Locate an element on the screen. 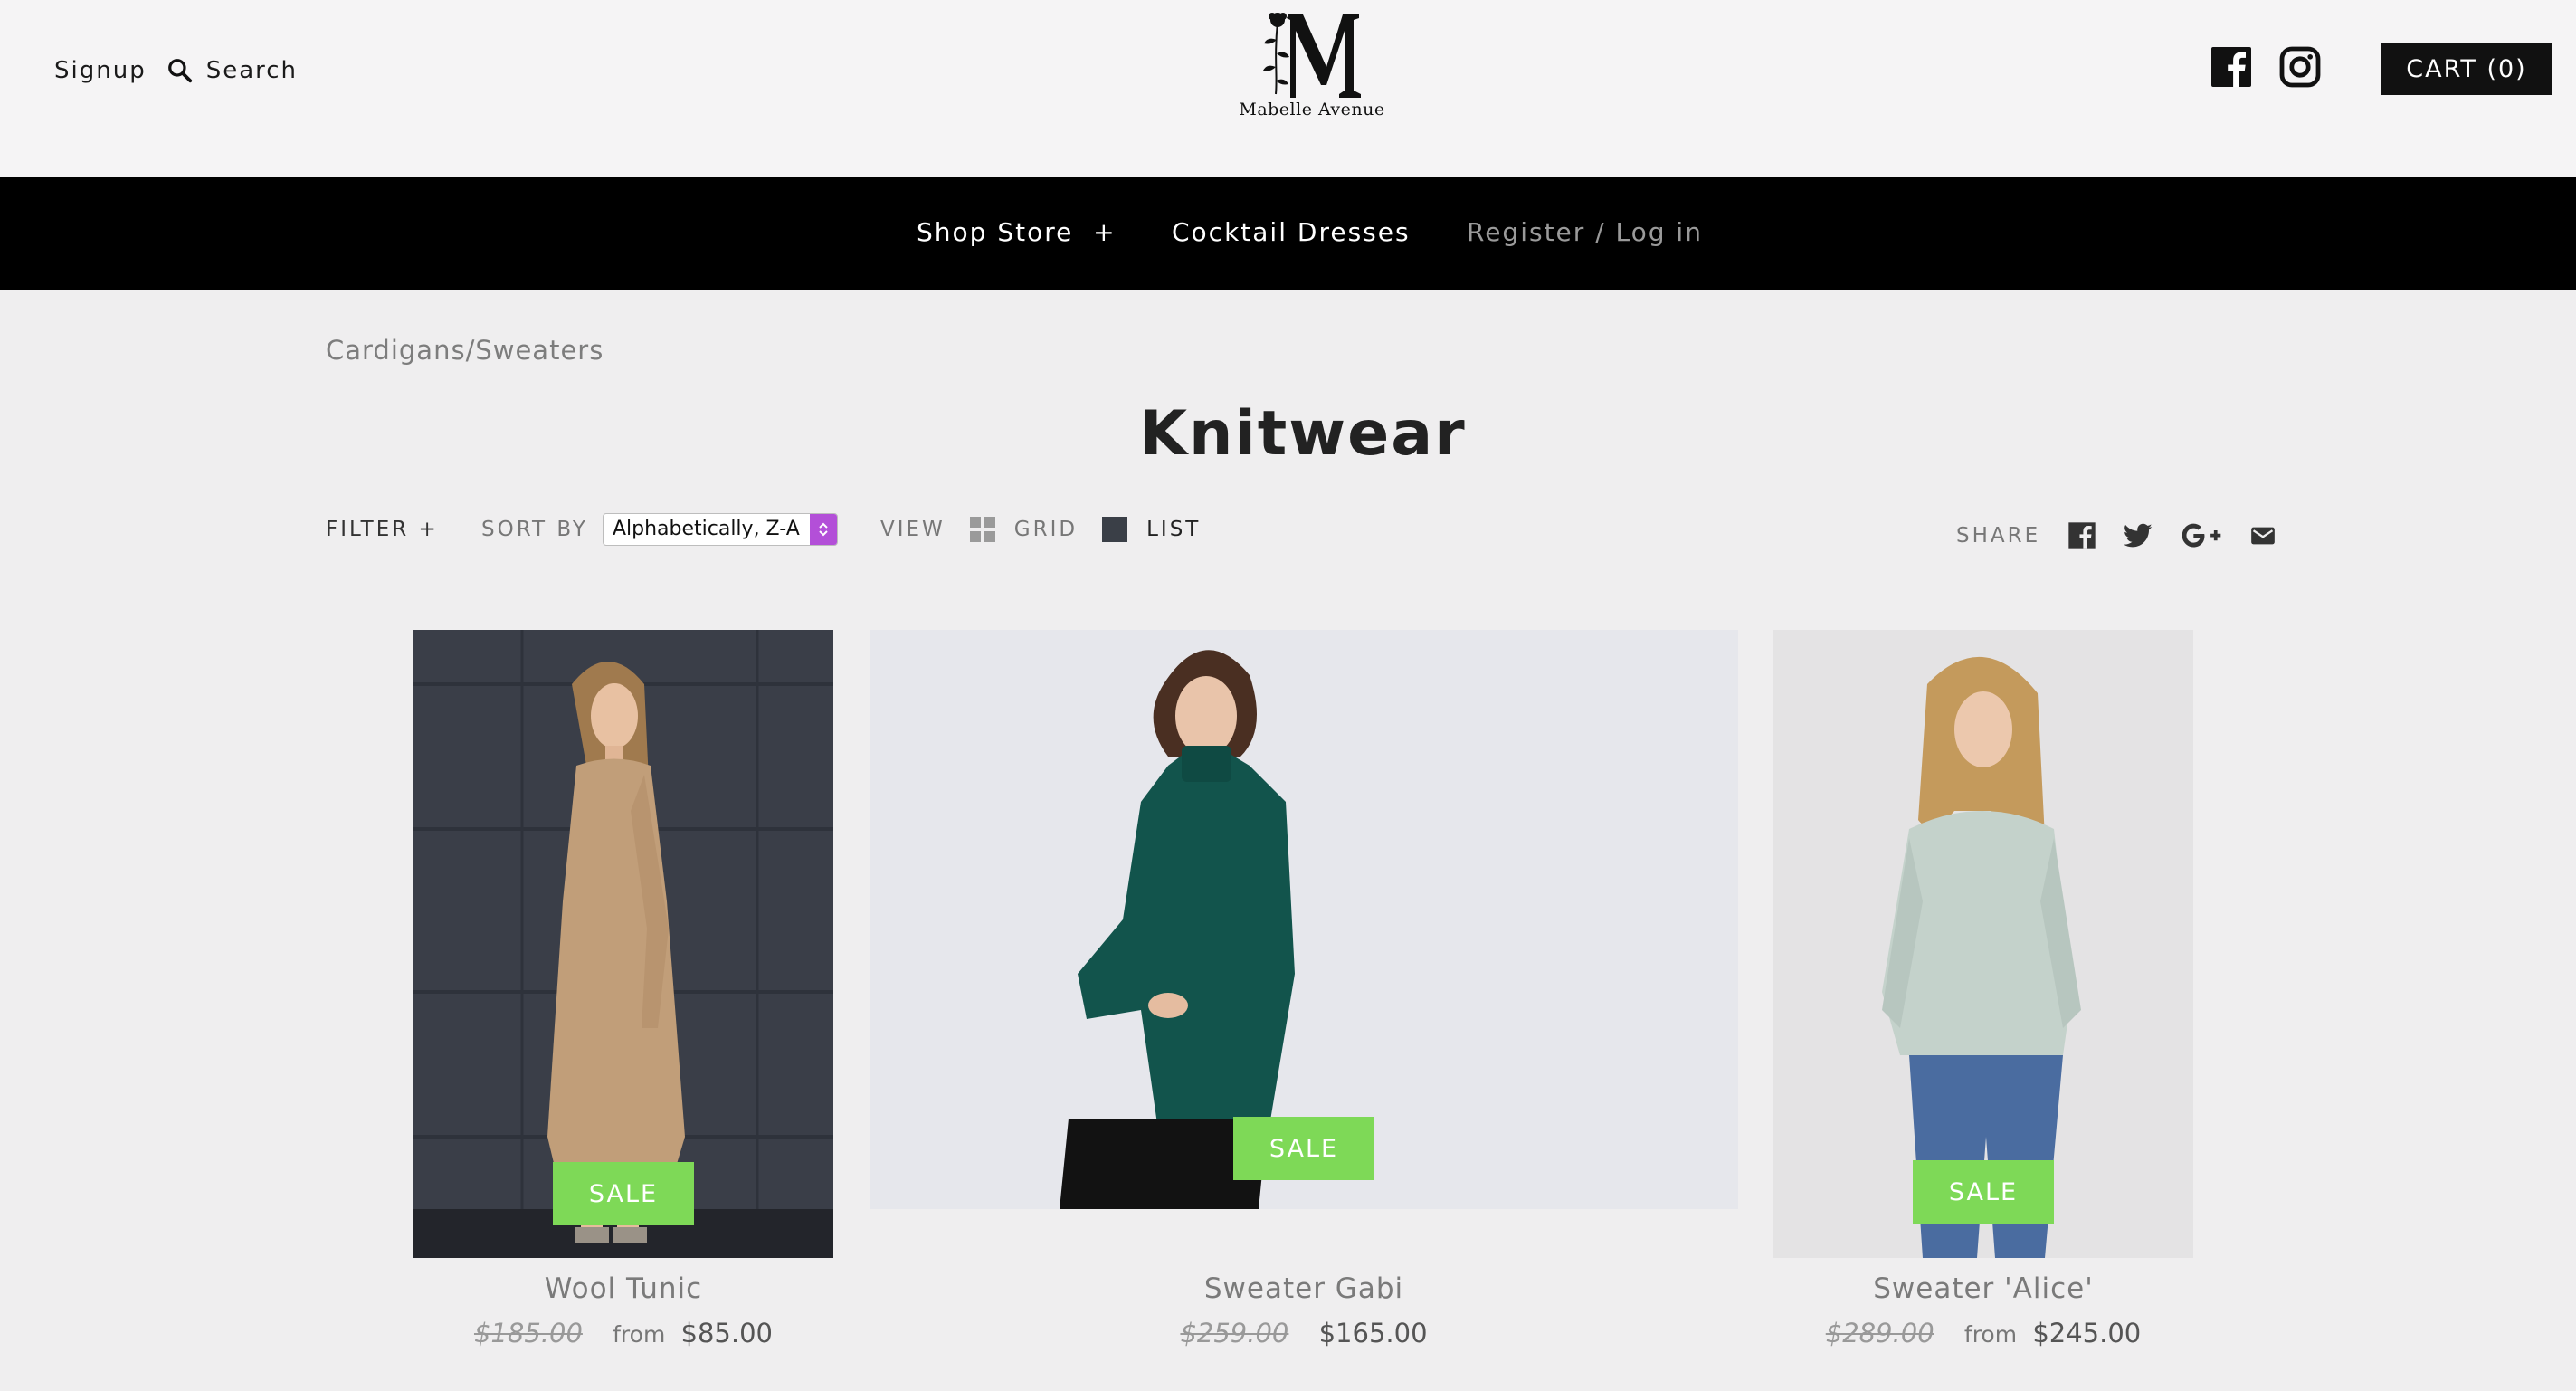  google-plus-icon is located at coordinates (2201, 536).